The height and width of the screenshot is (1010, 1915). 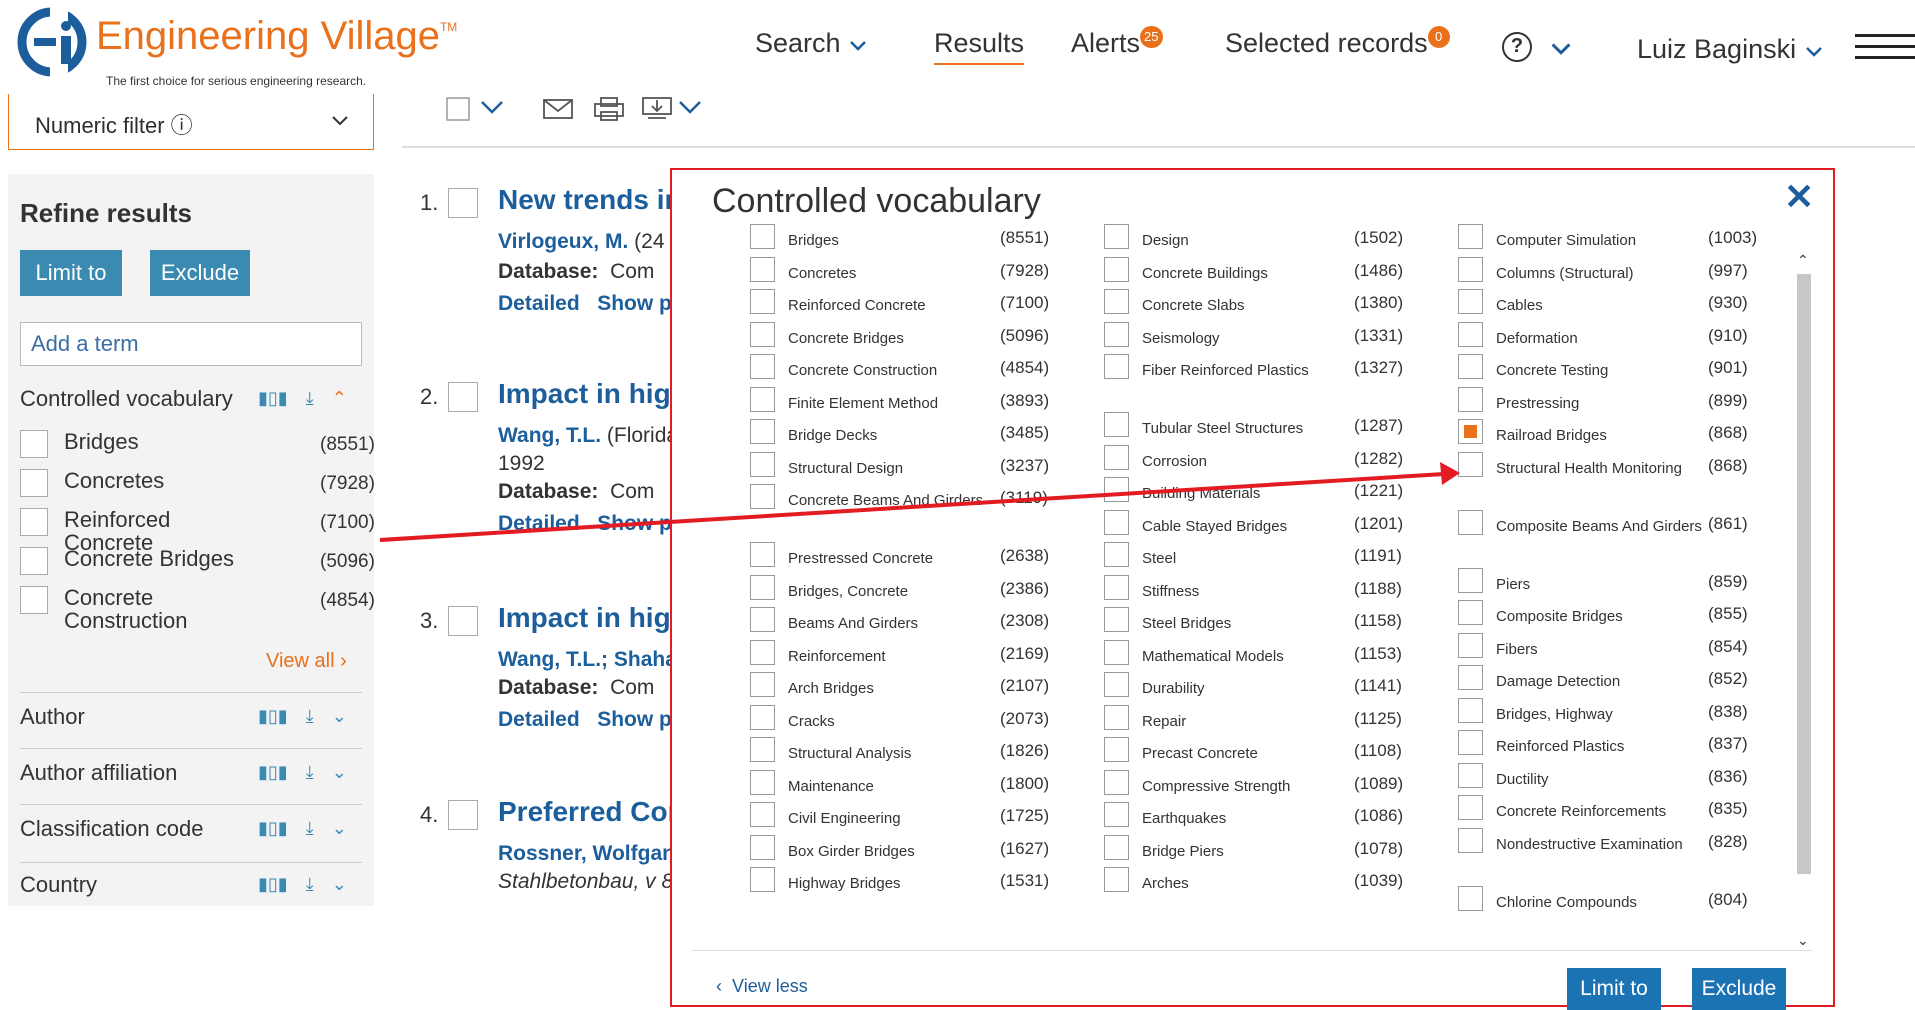 I want to click on result-title: Preferred Con, so click(x=591, y=812).